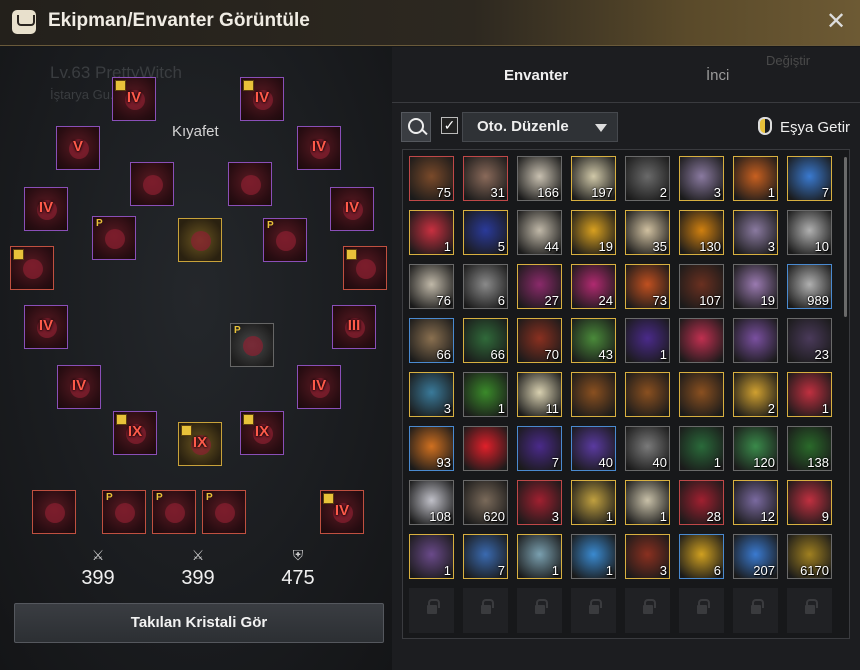 This screenshot has height=670, width=860. What do you see at coordinates (809, 232) in the screenshot?
I see `inventory-item: 10` at bounding box center [809, 232].